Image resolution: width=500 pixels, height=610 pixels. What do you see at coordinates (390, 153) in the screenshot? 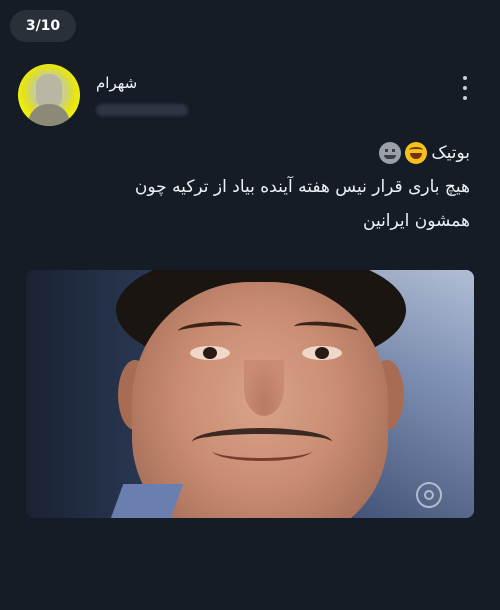
I see `grinning-emoji-icon` at bounding box center [390, 153].